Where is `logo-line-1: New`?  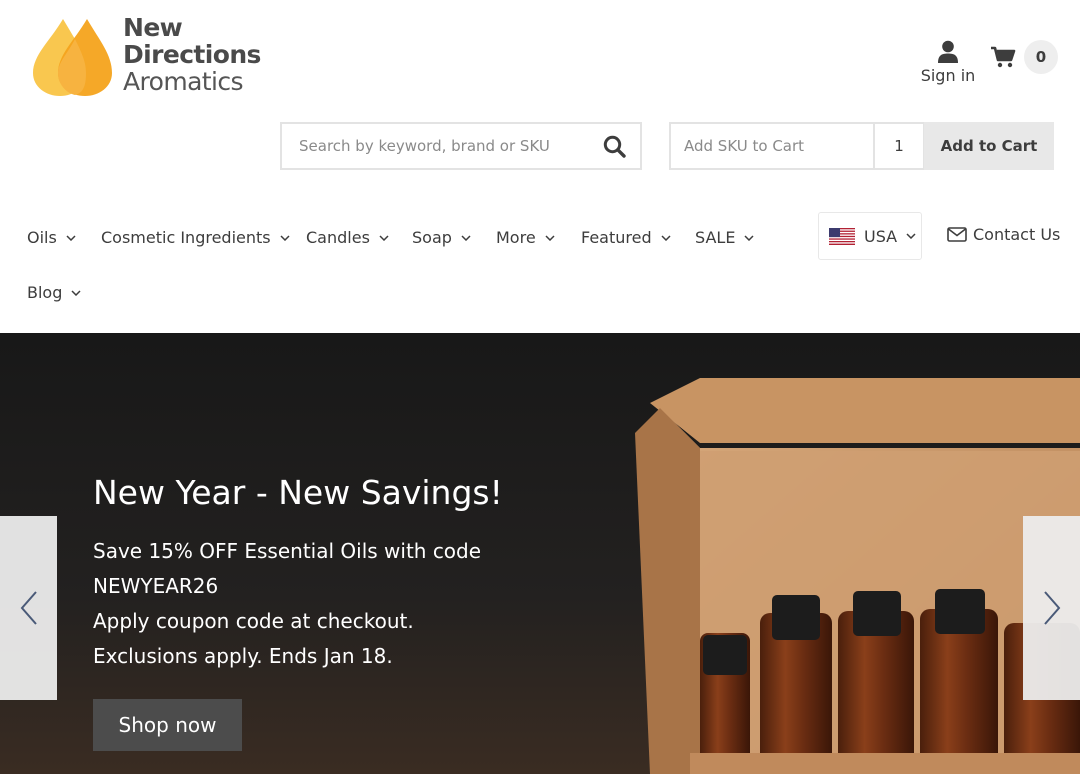
logo-line-1: New is located at coordinates (153, 27).